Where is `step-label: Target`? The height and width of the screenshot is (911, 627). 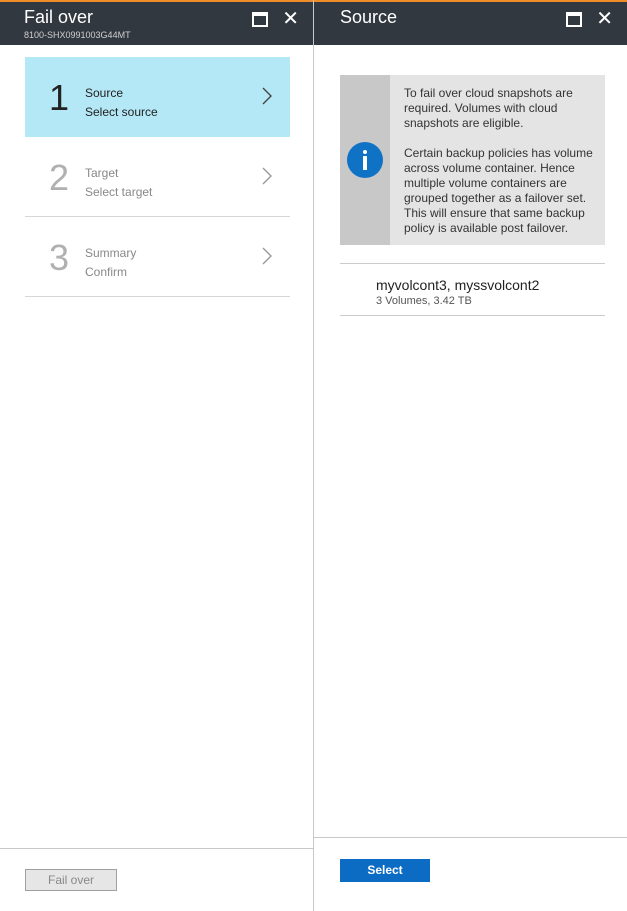 step-label: Target is located at coordinates (102, 173).